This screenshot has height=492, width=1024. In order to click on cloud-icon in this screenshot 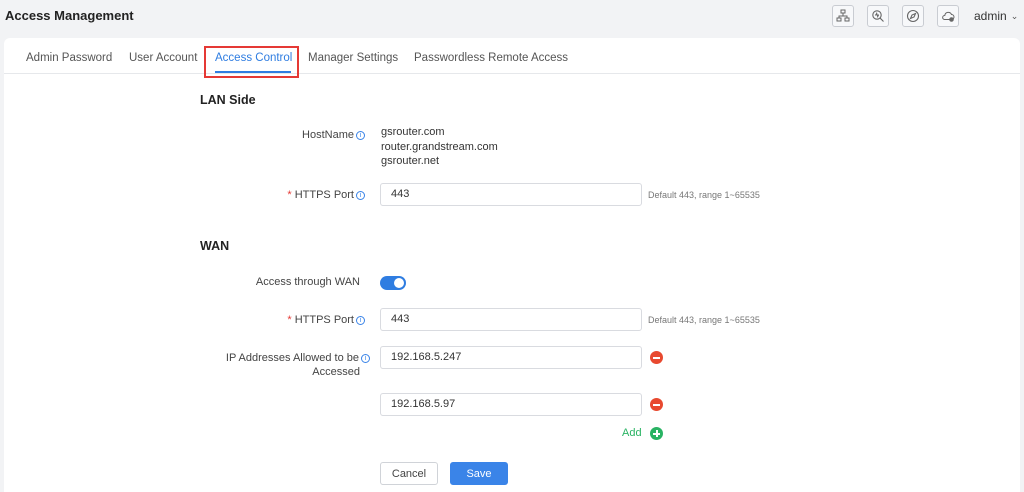, I will do `click(948, 16)`.